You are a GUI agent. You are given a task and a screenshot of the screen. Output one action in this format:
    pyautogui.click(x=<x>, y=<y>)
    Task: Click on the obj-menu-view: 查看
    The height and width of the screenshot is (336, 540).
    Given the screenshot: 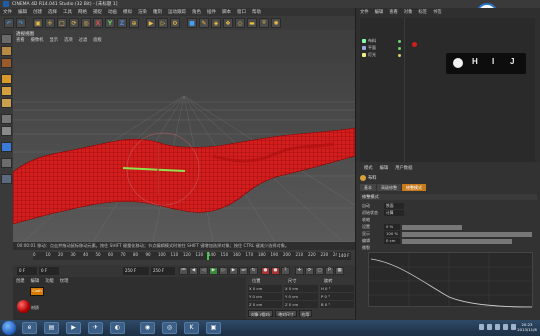 What is the action you would take?
    pyautogui.click(x=393, y=12)
    